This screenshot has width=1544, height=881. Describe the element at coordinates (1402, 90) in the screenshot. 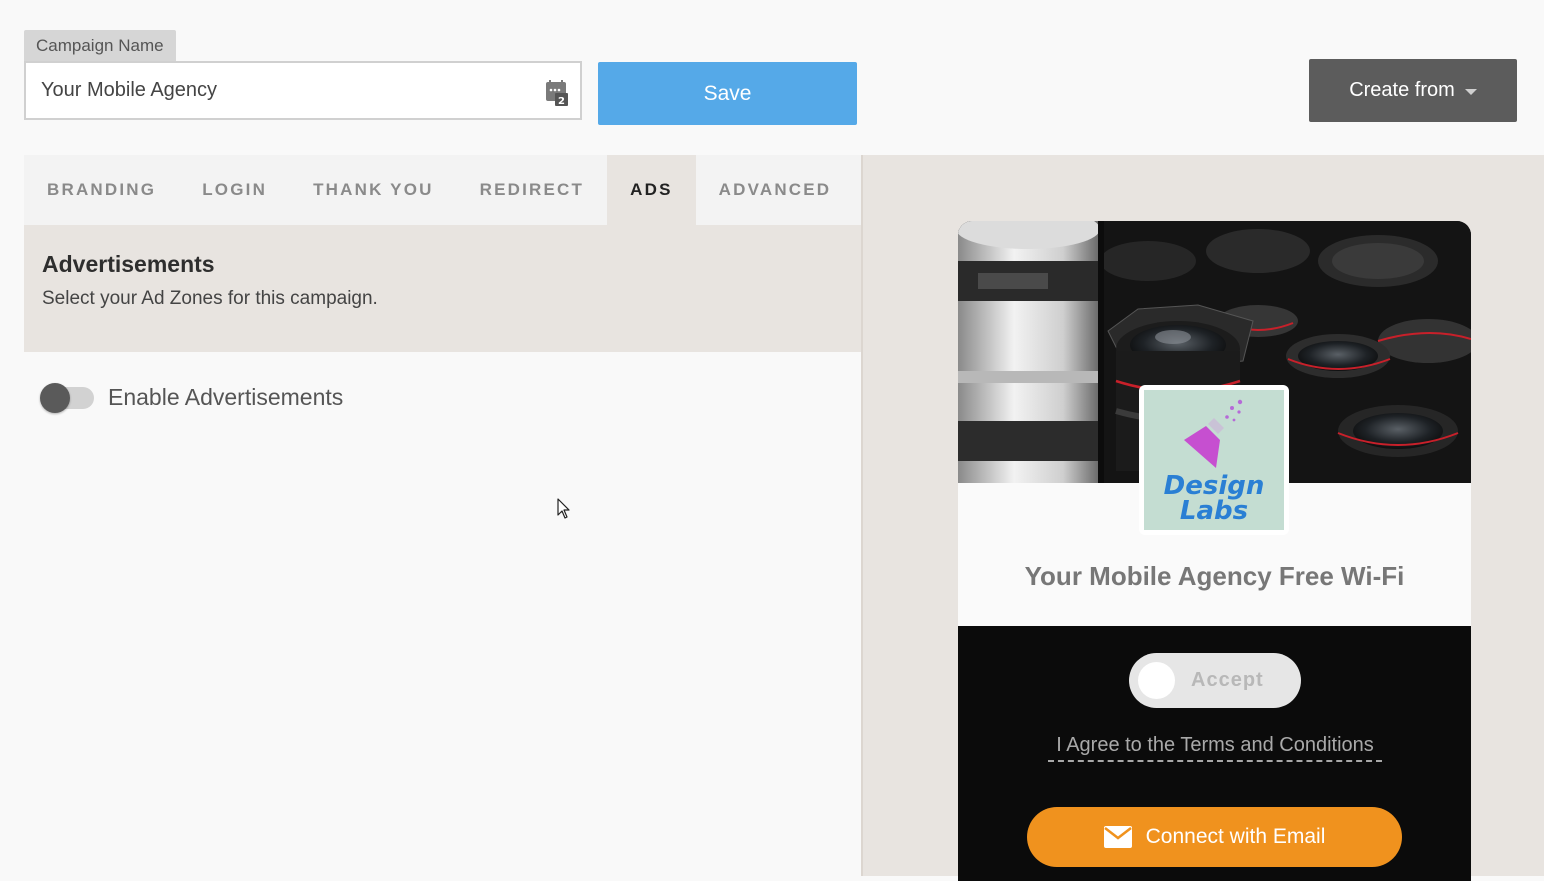

I see `create-from-label: Create from` at that location.